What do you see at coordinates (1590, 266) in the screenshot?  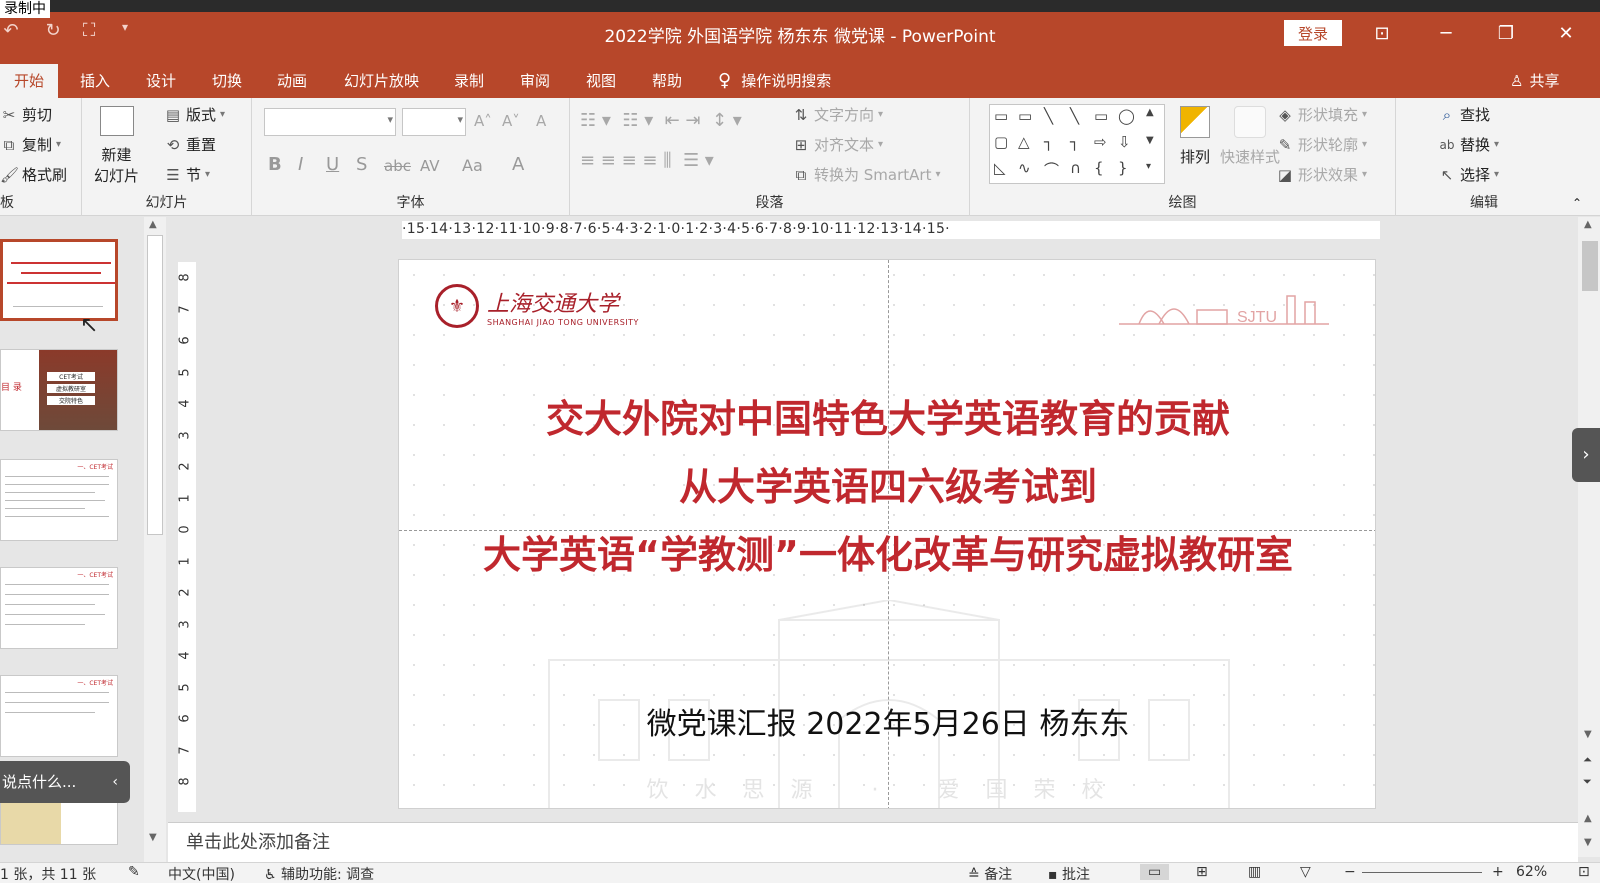 I see `slide-scroll-thumb` at bounding box center [1590, 266].